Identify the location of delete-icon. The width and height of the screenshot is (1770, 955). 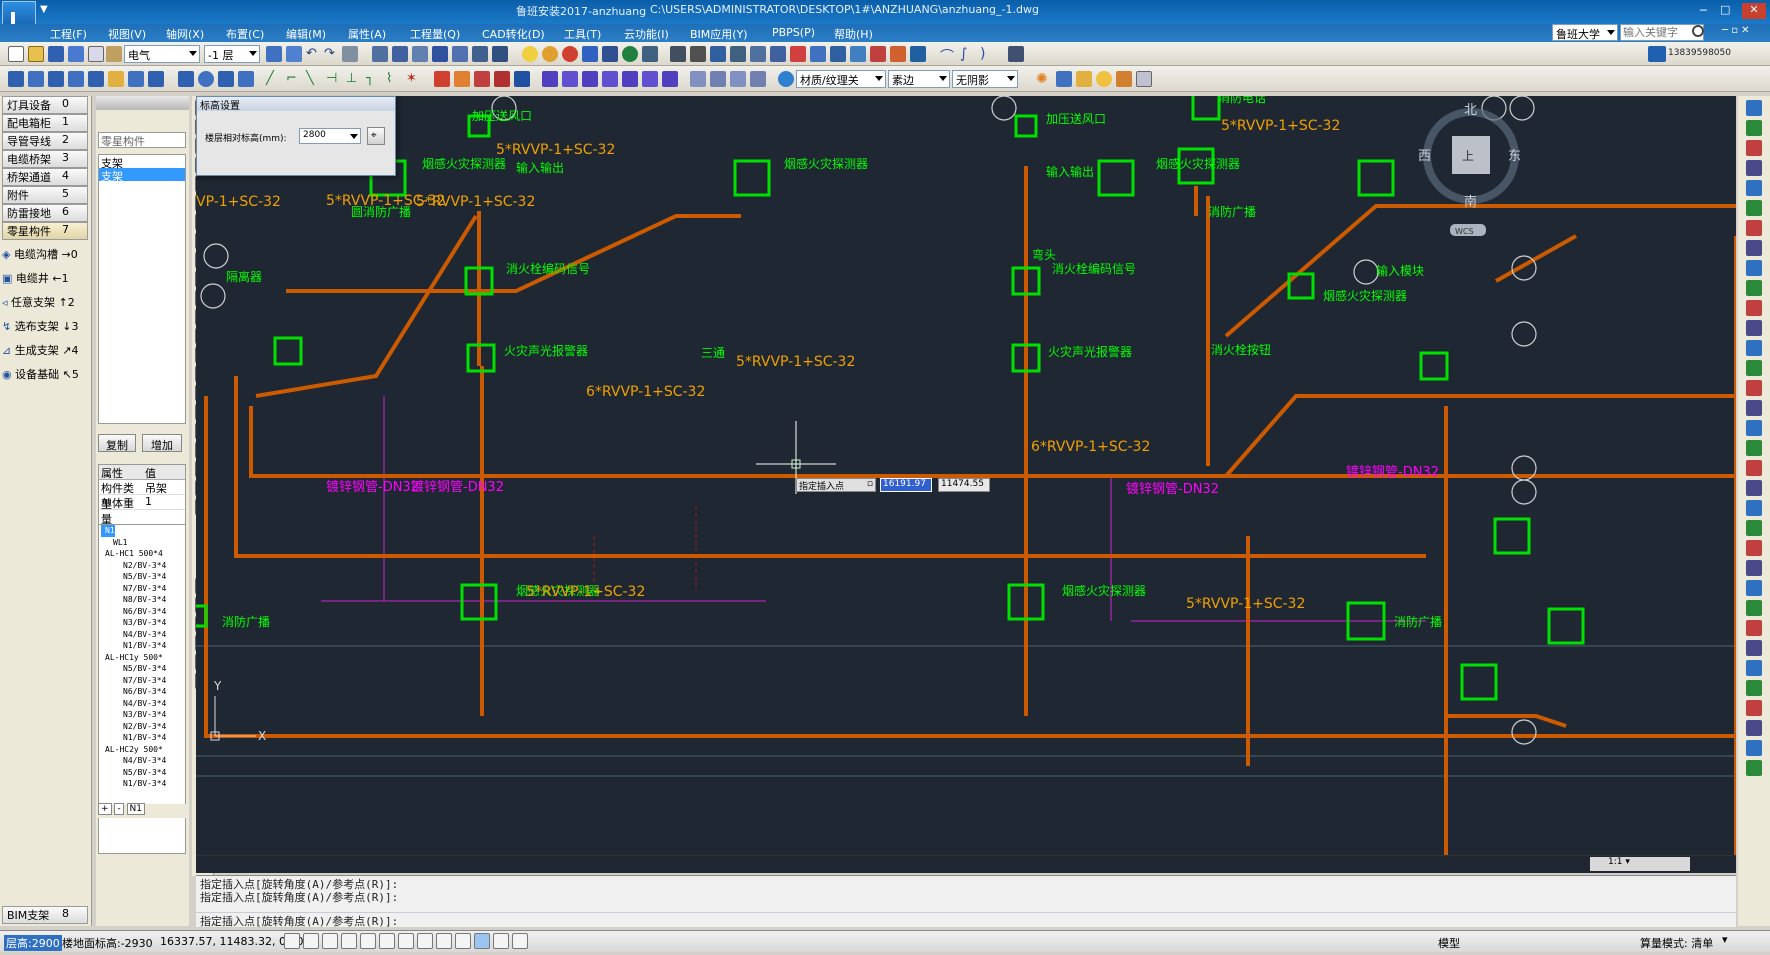
(878, 54).